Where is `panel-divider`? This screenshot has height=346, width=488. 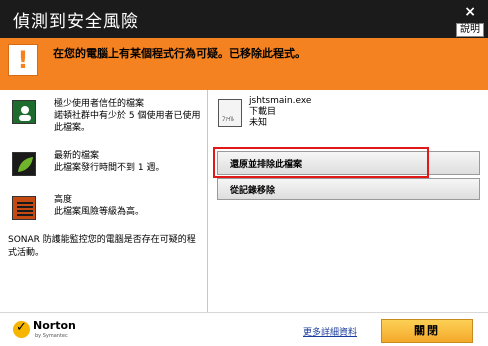 panel-divider is located at coordinates (207, 201).